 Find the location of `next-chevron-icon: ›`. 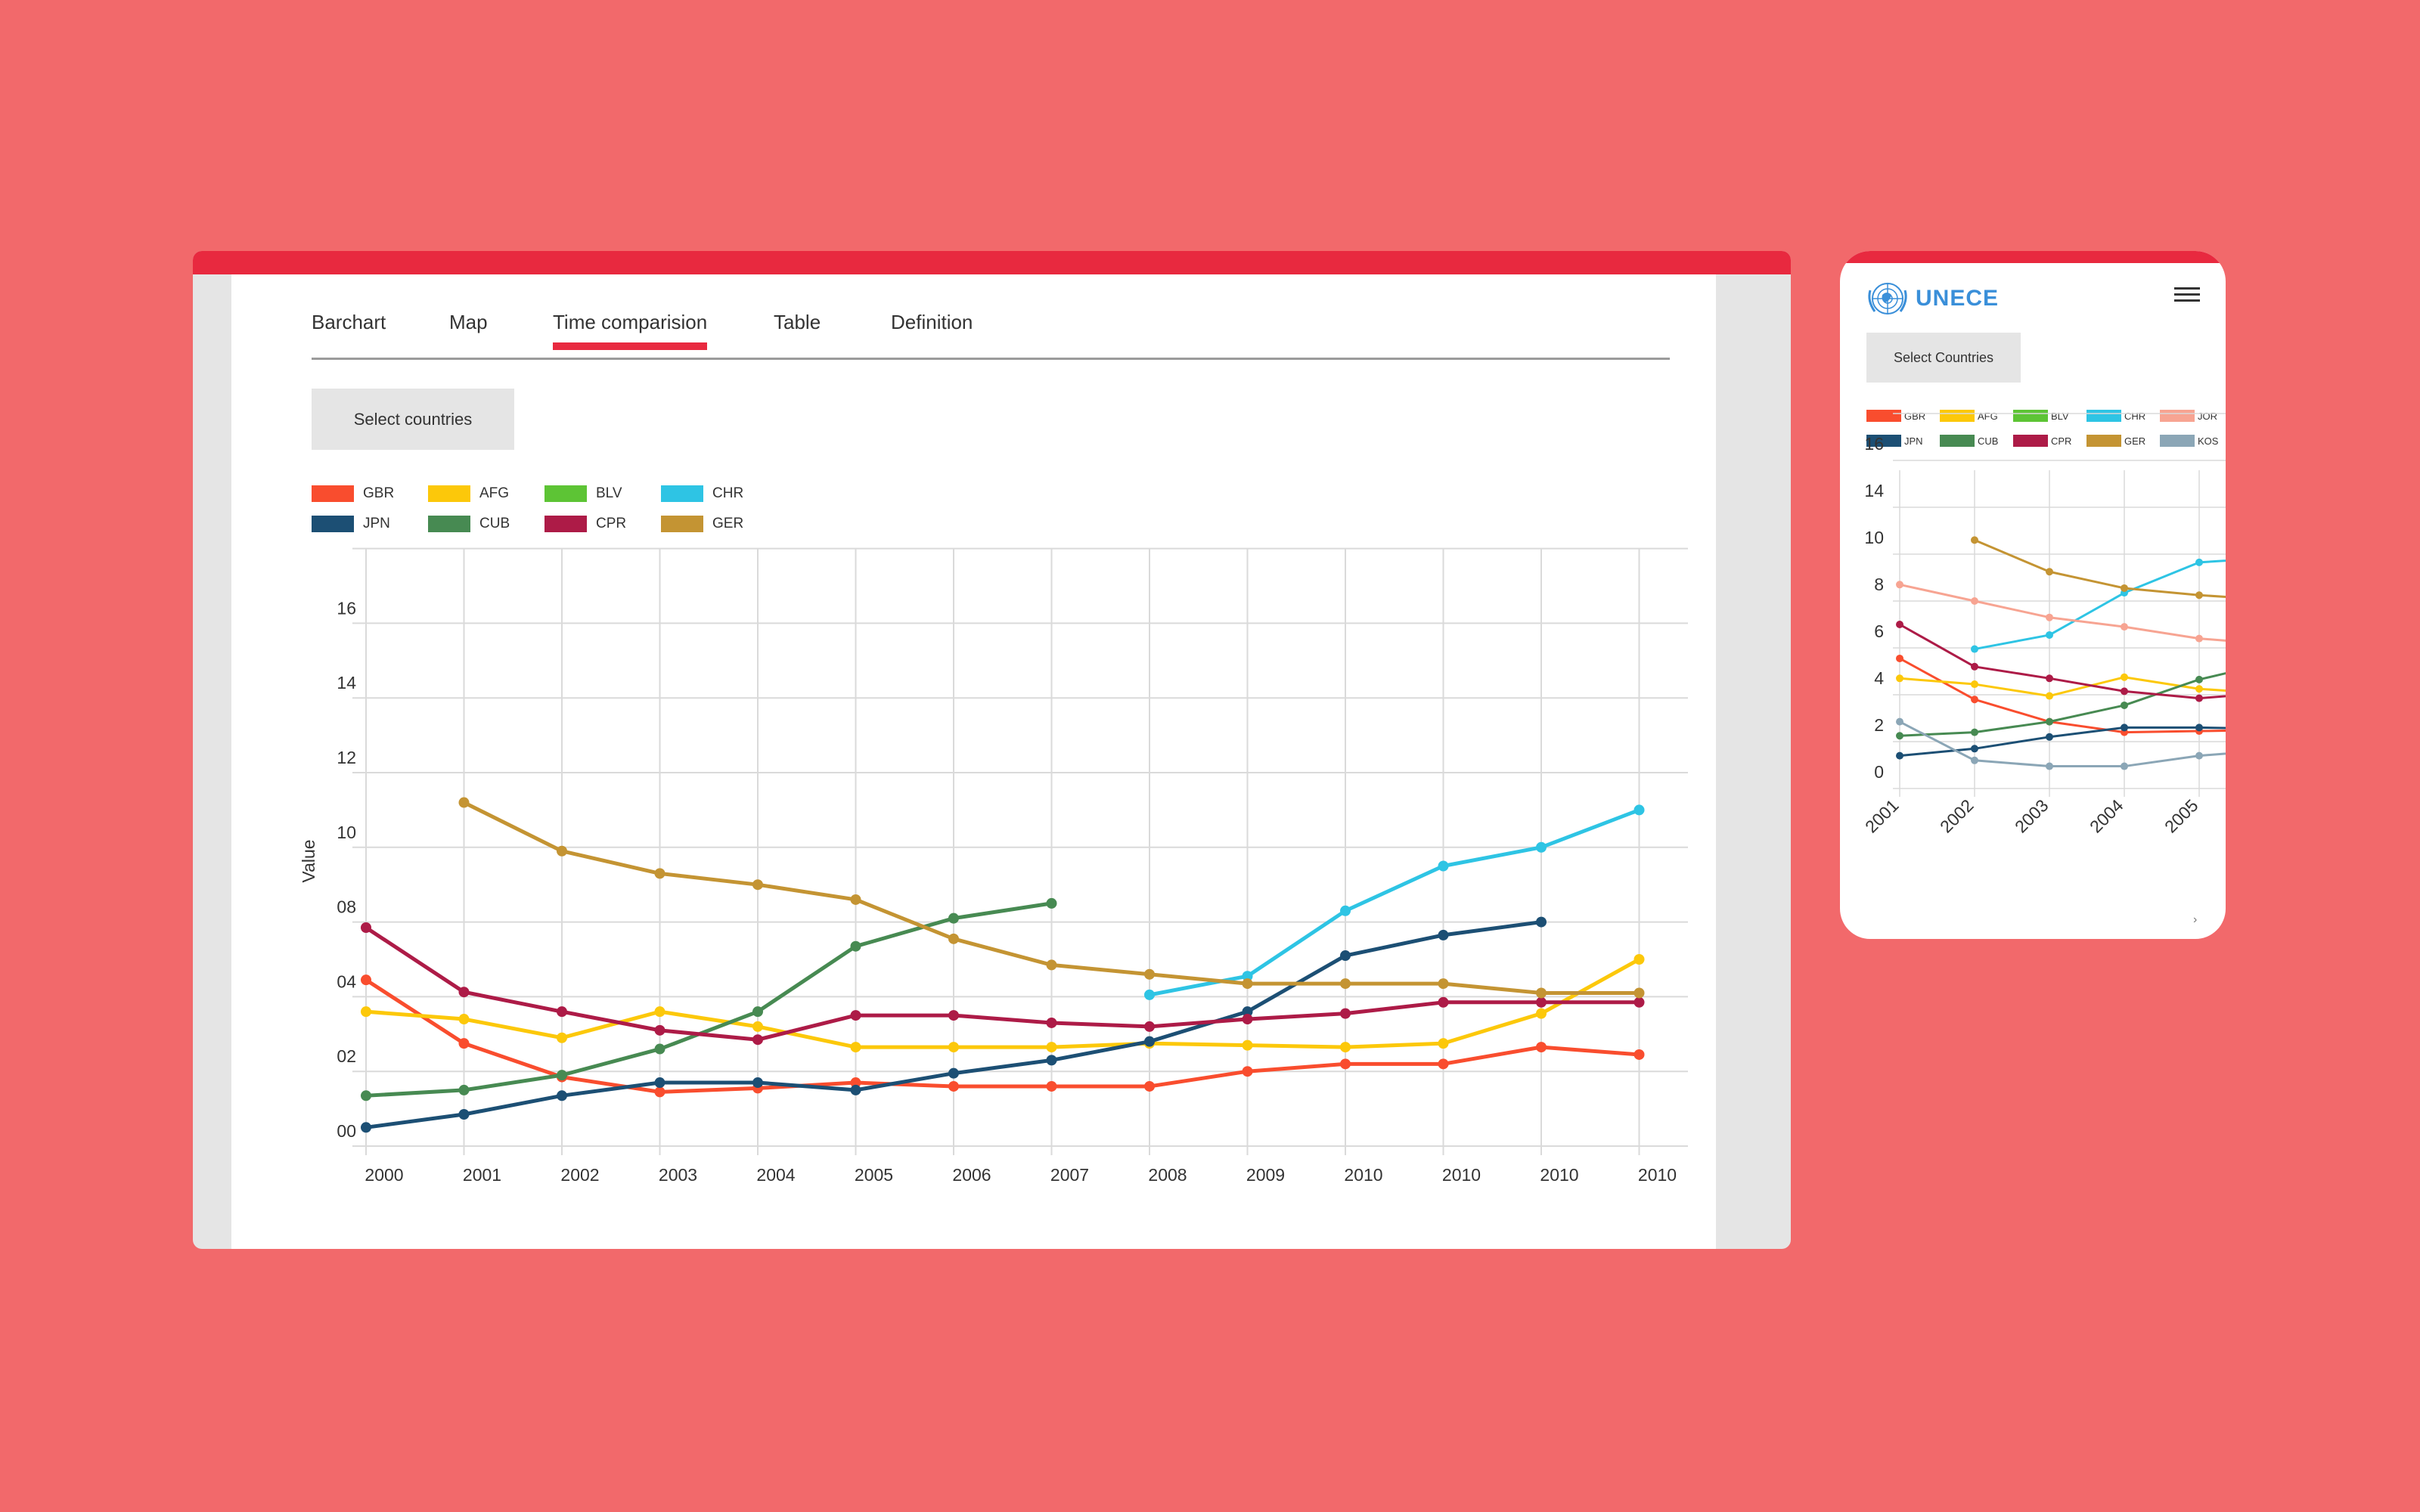

next-chevron-icon: › is located at coordinates (2195, 920).